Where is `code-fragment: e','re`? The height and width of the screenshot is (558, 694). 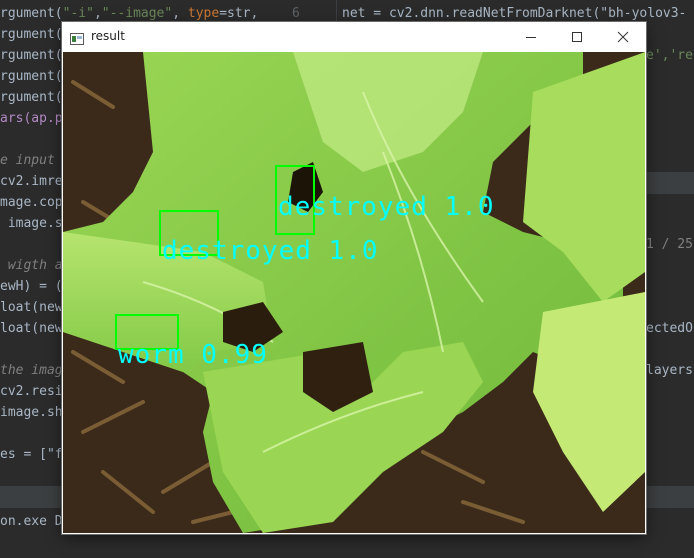
code-fragment: e','re is located at coordinates (669, 55).